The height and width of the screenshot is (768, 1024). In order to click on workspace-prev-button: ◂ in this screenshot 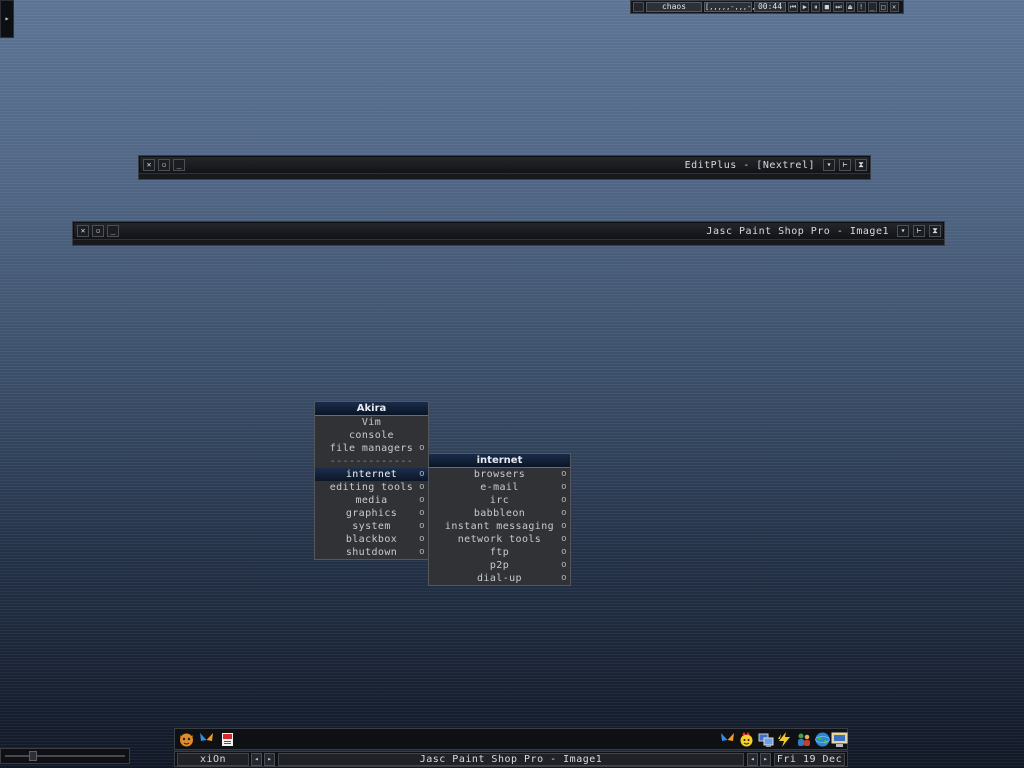, I will do `click(256, 759)`.